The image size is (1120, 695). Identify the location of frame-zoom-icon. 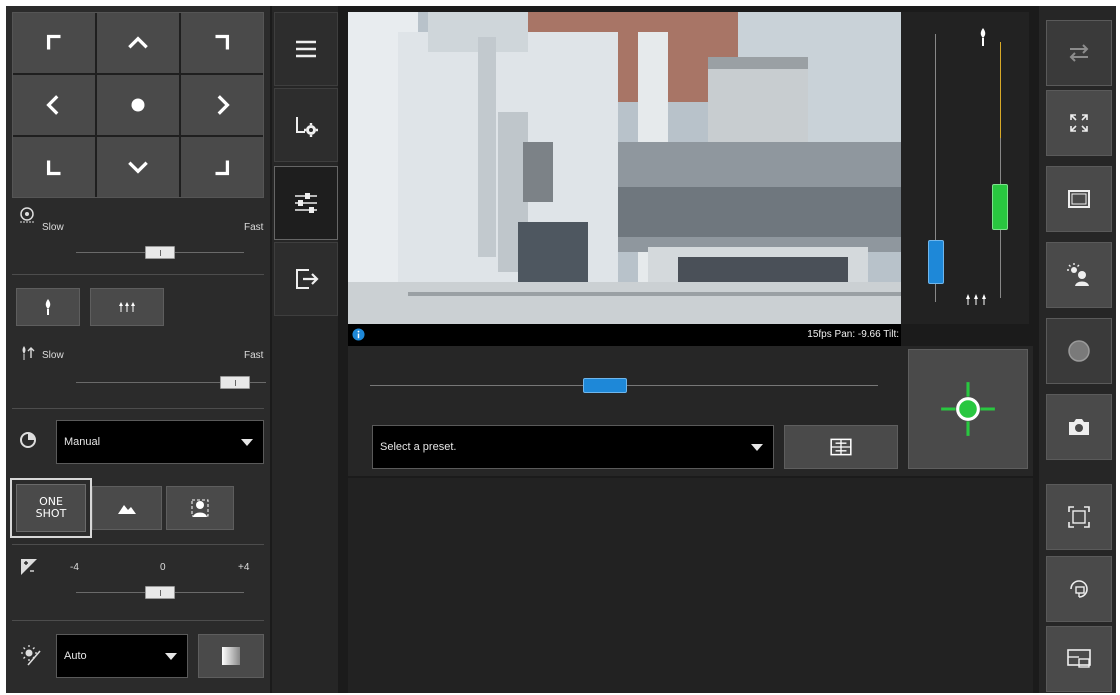
(1079, 517).